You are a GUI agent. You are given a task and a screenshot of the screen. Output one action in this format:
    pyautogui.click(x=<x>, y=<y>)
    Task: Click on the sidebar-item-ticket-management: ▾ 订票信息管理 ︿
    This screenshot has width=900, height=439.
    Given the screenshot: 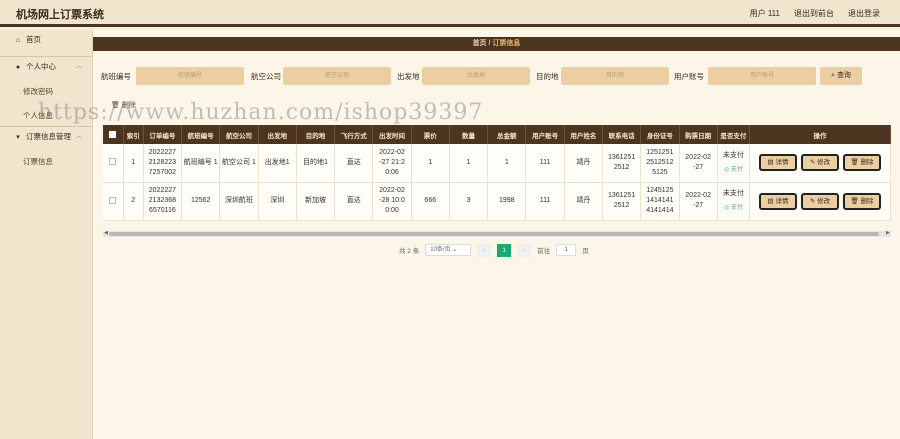 What is the action you would take?
    pyautogui.click(x=46, y=136)
    